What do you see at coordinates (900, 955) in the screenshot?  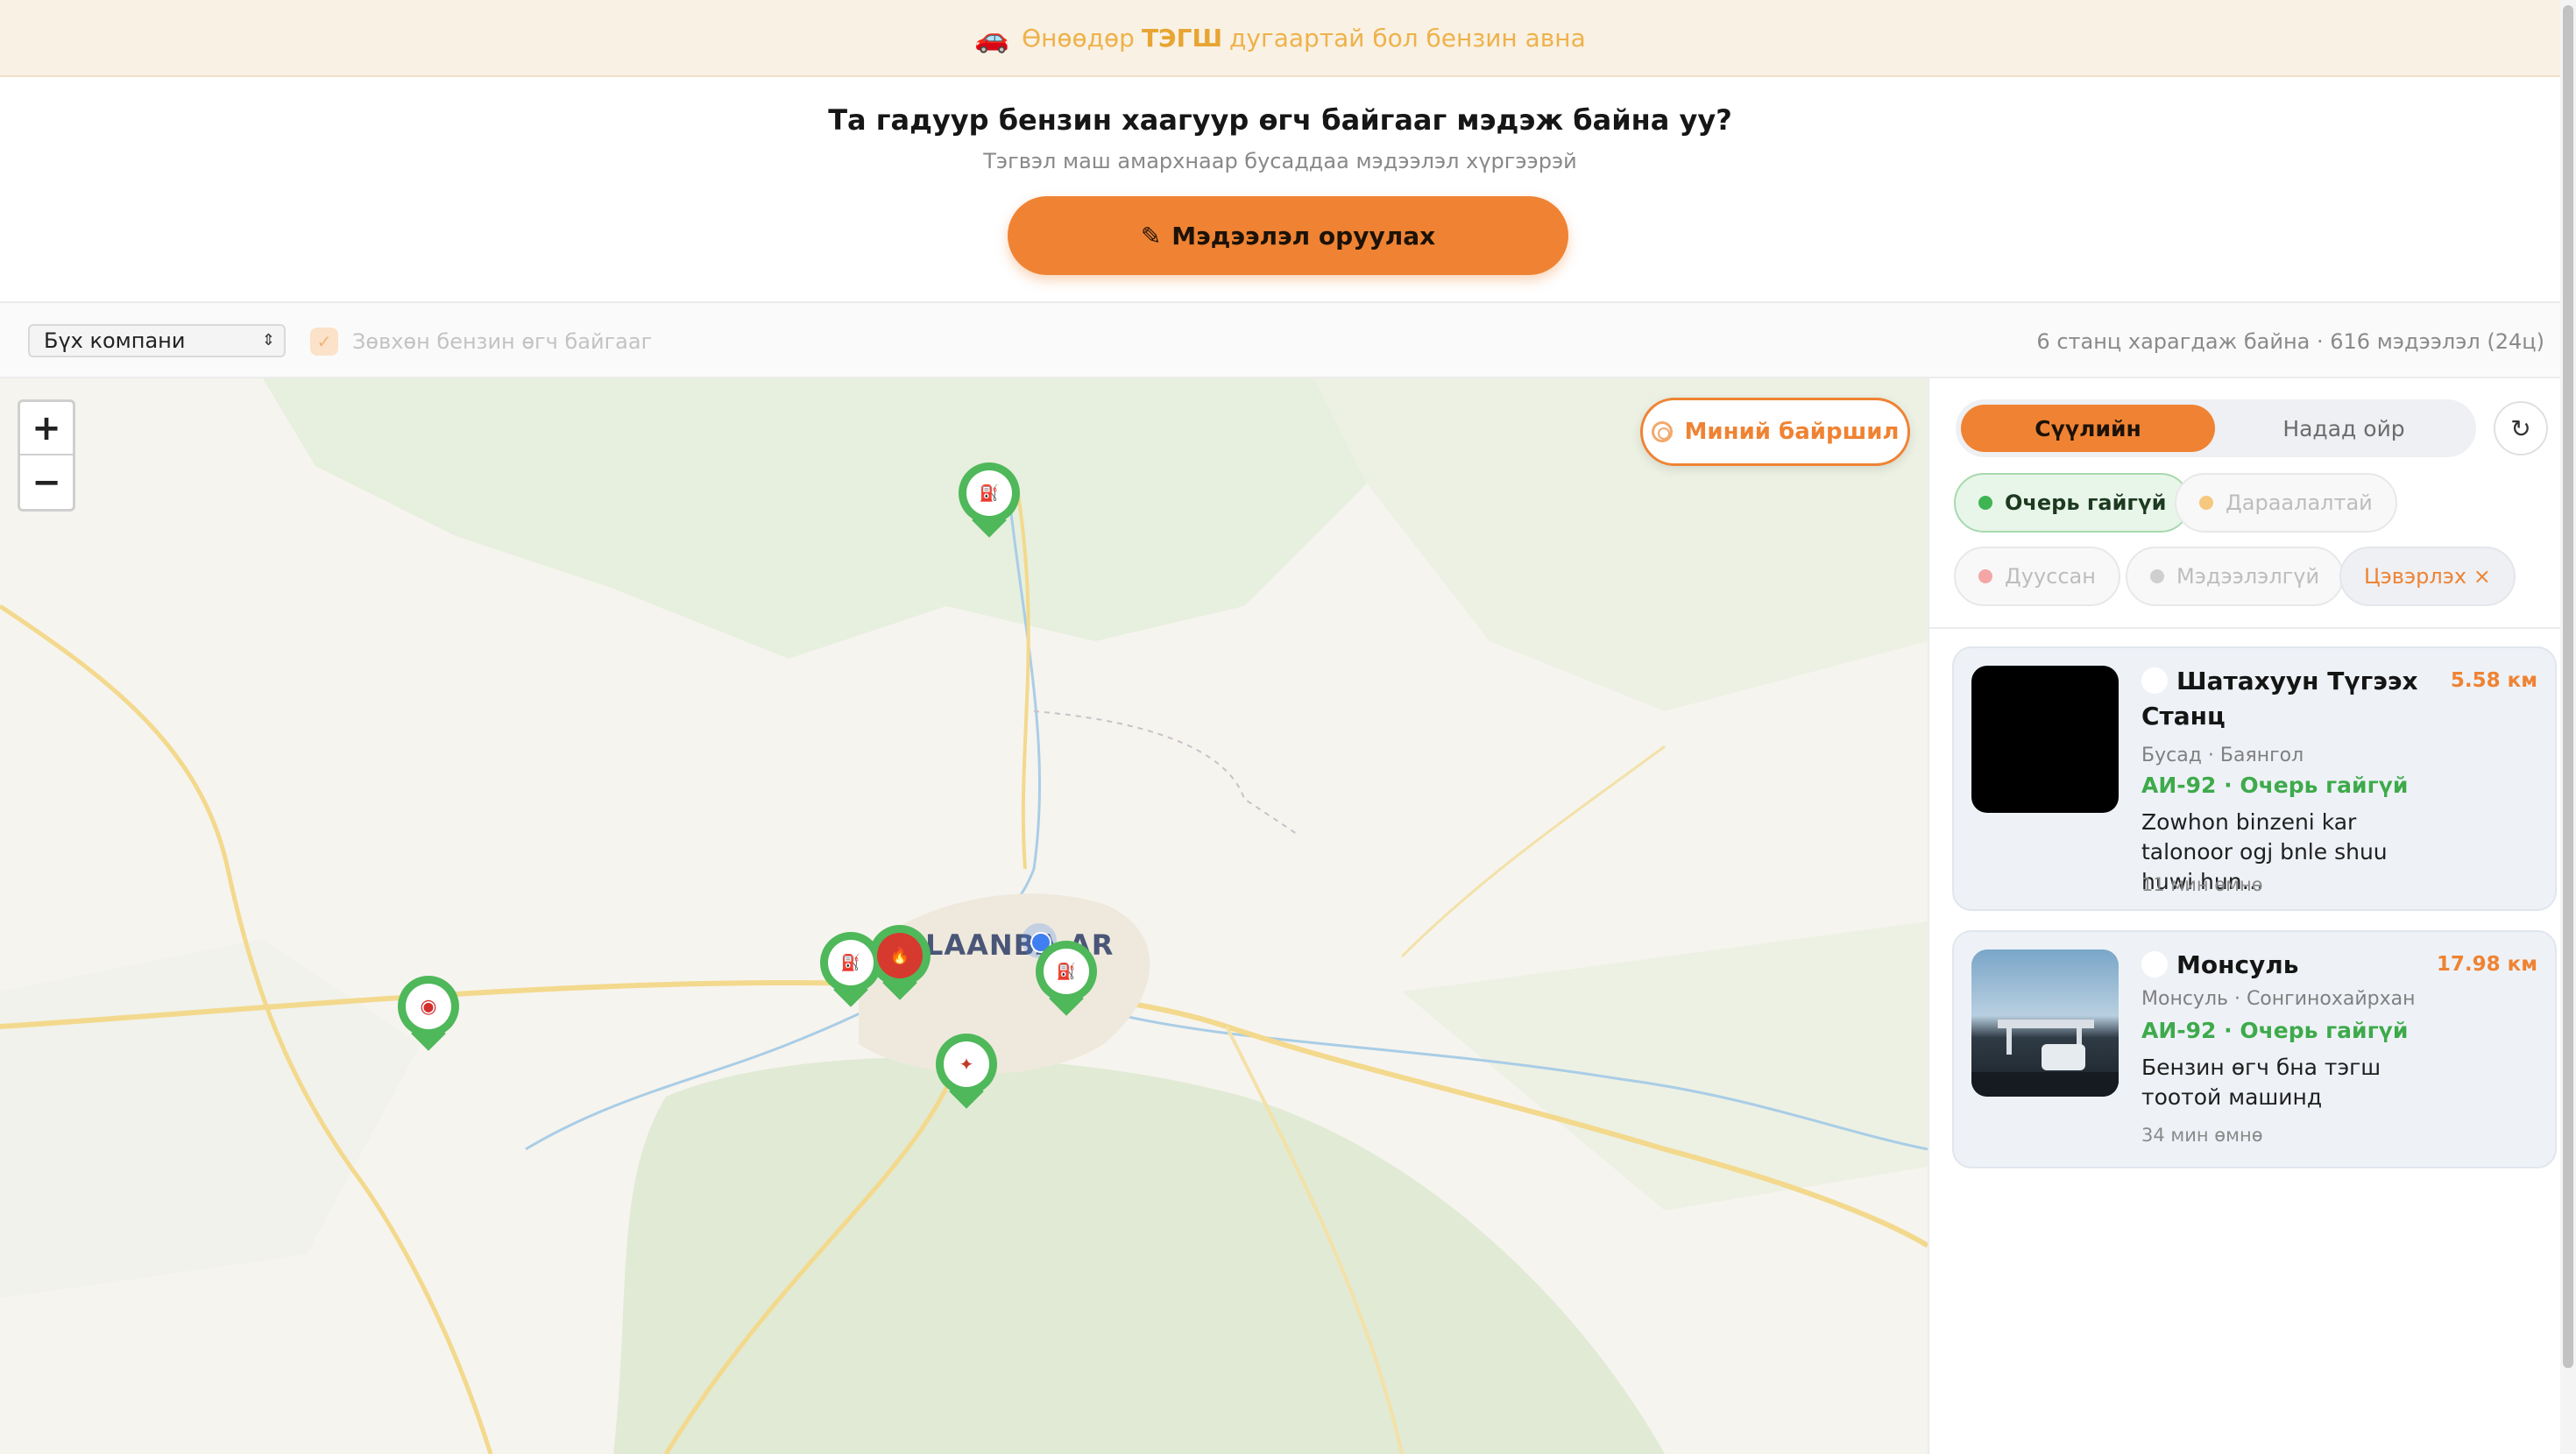 I see `flame-logo-icon: 🔥` at bounding box center [900, 955].